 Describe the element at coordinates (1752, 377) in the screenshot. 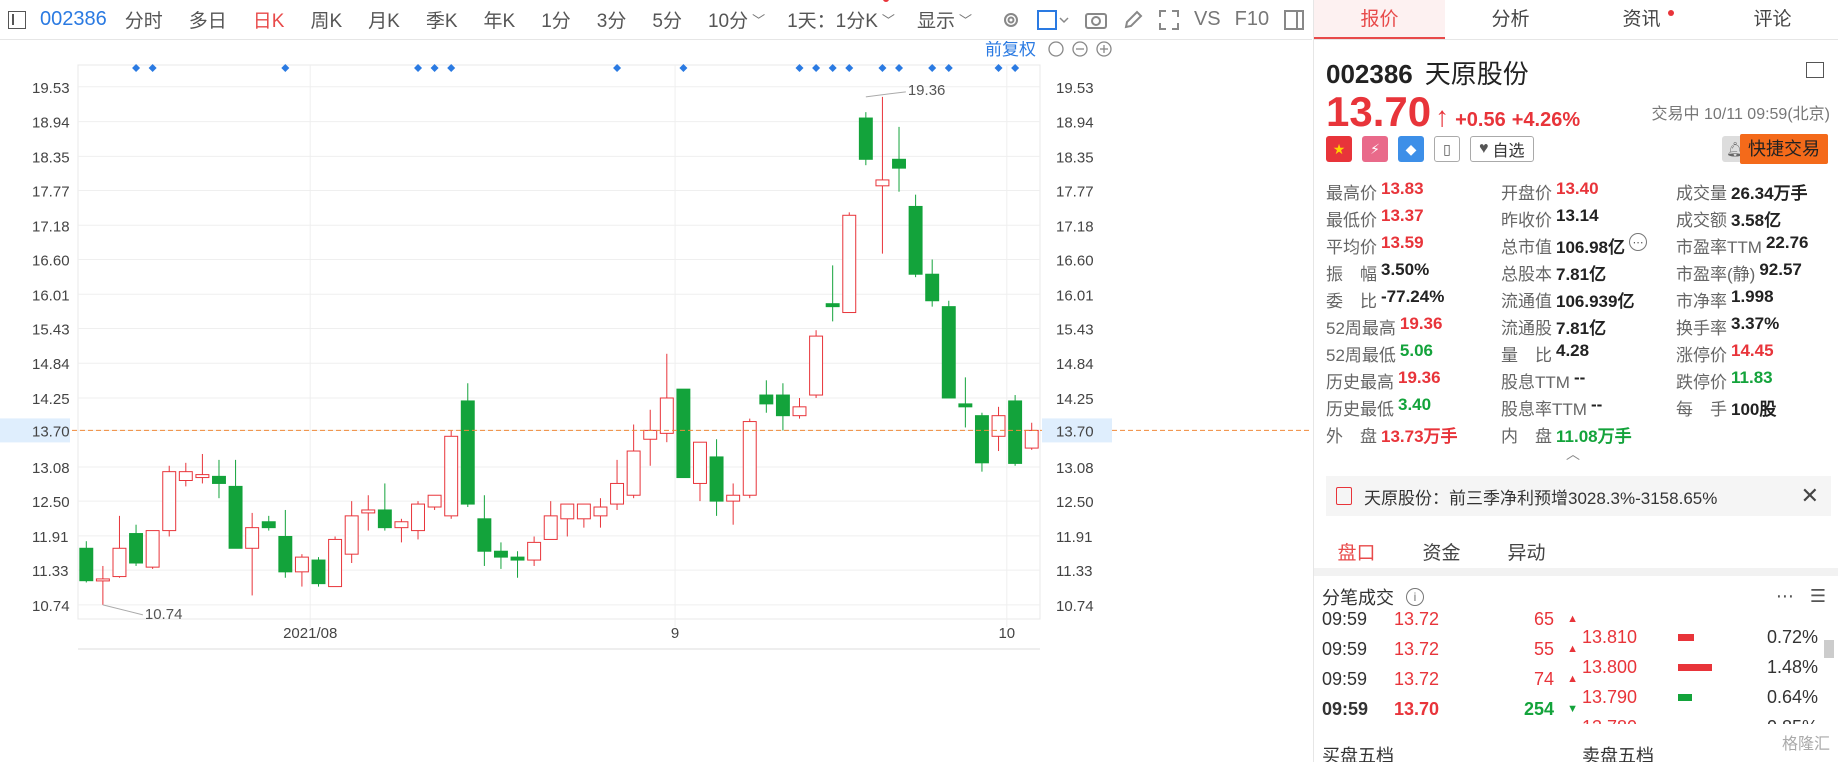

I see `quote-value: 11.83` at that location.